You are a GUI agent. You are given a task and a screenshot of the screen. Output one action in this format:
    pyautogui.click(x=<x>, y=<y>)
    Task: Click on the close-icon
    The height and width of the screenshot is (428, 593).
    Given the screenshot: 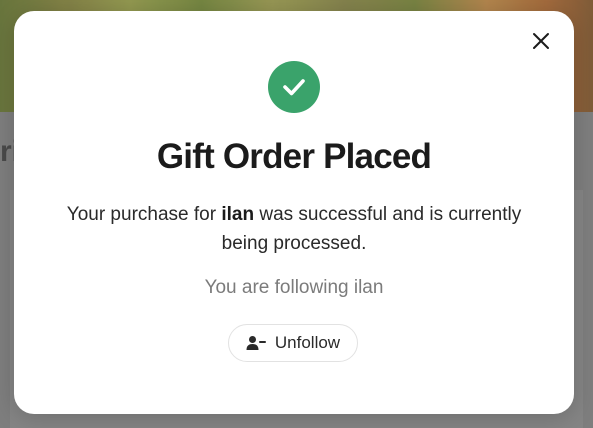 What is the action you would take?
    pyautogui.click(x=541, y=41)
    